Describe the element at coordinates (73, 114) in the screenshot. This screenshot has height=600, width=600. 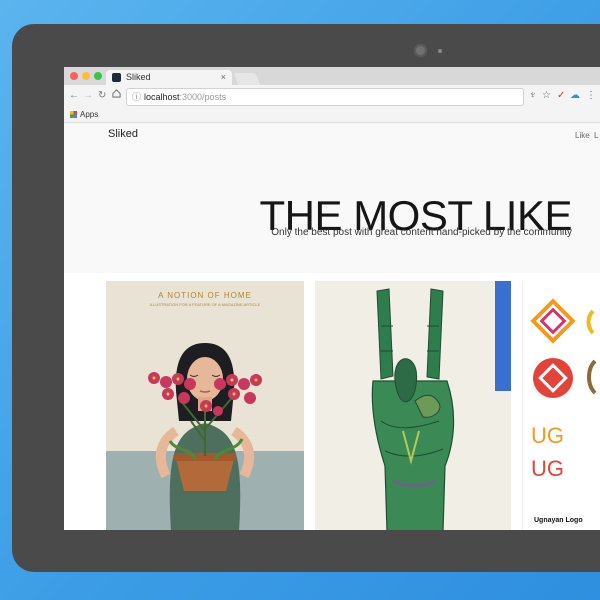
I see `apps-icon` at that location.